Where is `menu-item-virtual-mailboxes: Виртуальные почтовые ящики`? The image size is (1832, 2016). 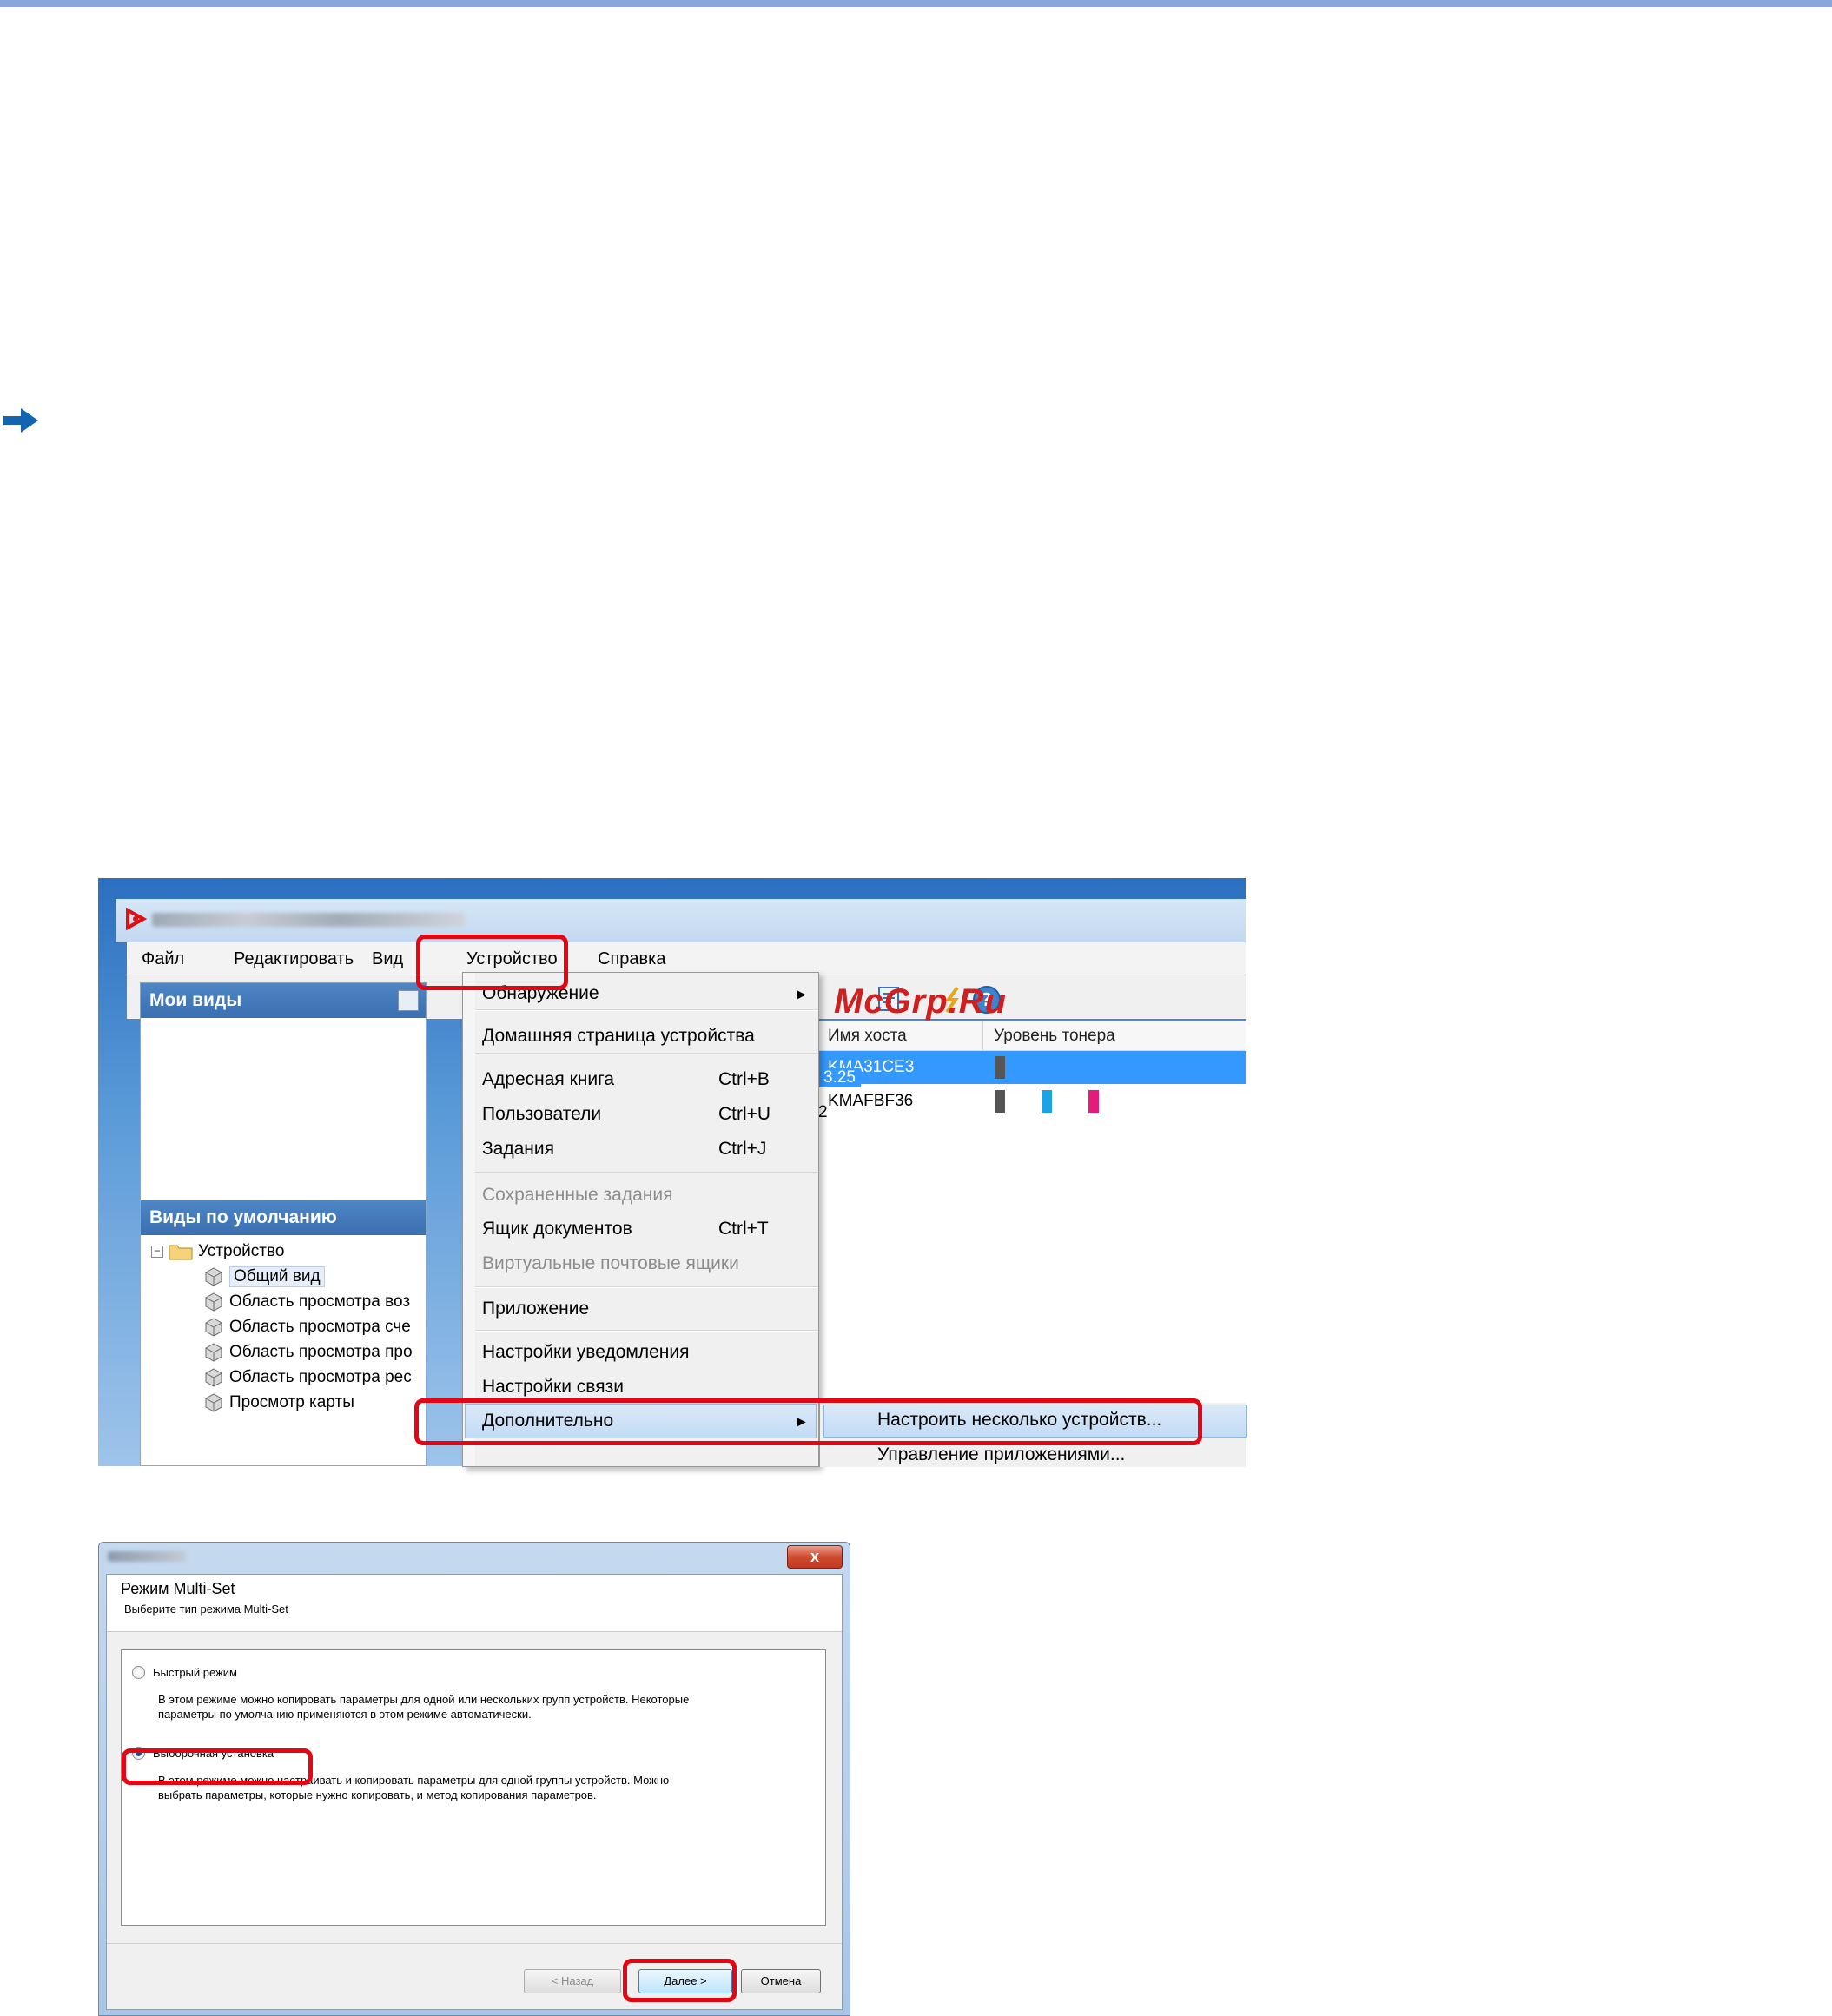
menu-item-virtual-mailboxes: Виртуальные почтовые ящики is located at coordinates (610, 1263).